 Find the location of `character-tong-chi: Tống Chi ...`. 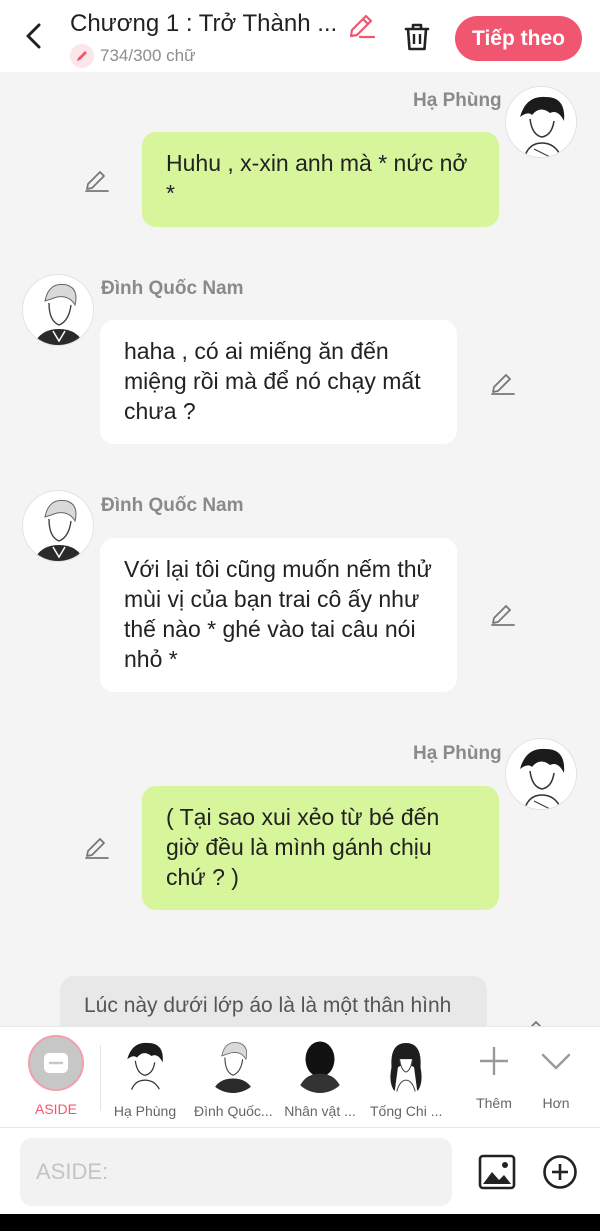

character-tong-chi: Tống Chi ... is located at coordinates (406, 1077).